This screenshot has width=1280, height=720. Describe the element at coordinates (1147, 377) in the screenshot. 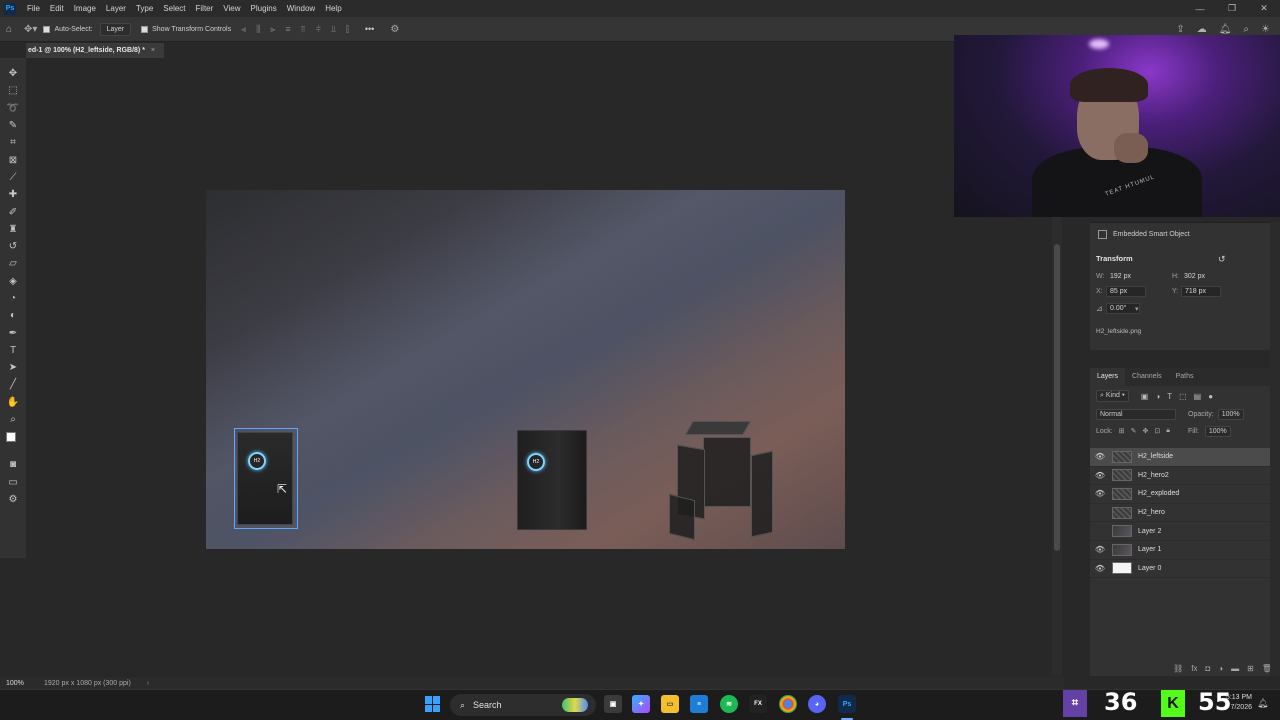

I see `tab-channels: Channels` at that location.